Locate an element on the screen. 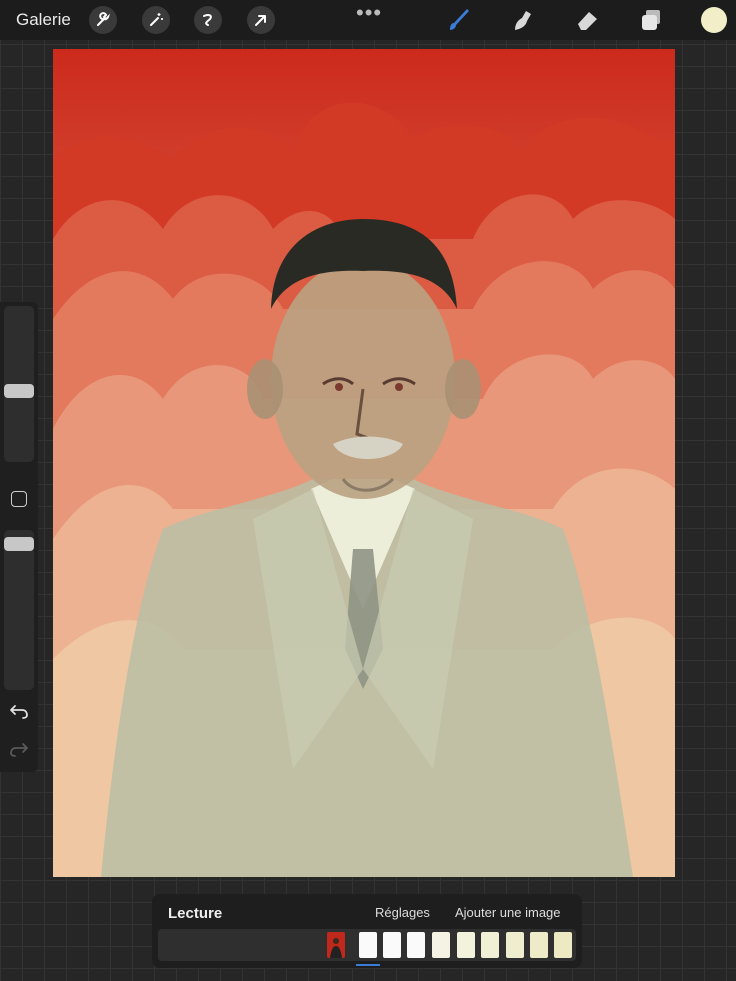 This screenshot has width=736, height=981. eyedropper-modifier-button is located at coordinates (19, 499).